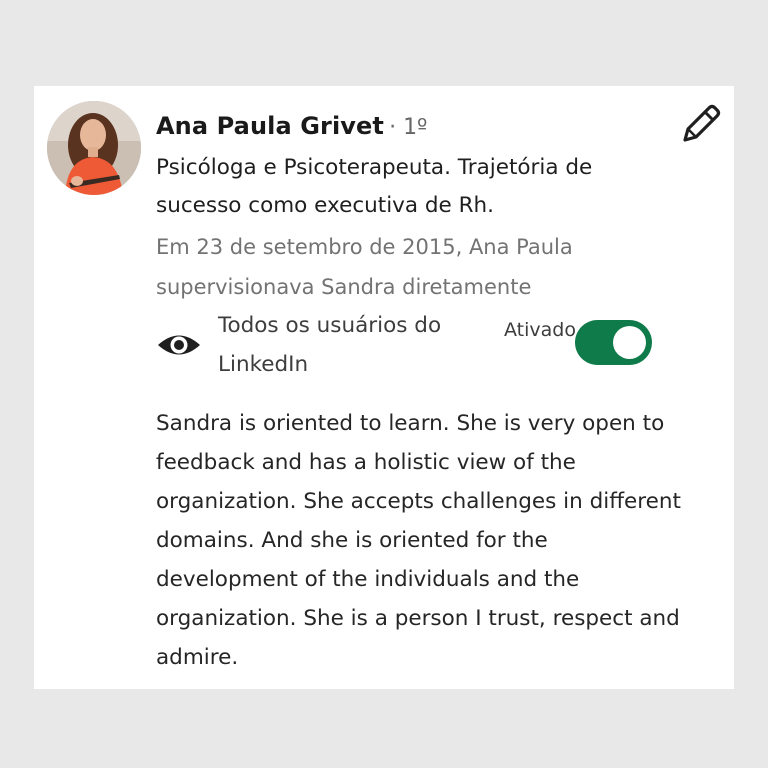 This screenshot has width=768, height=768. Describe the element at coordinates (408, 127) in the screenshot. I see `connection-degree: · 1º` at that location.